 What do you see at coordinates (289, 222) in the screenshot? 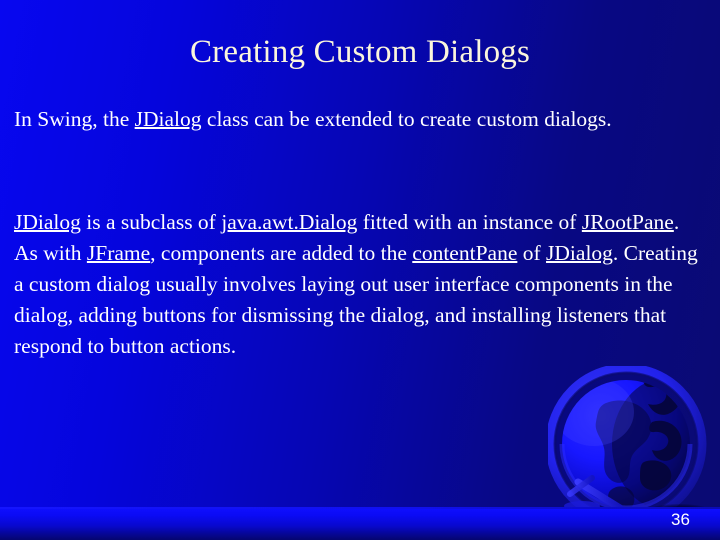
I see `code-term: java.awt.Dialog` at bounding box center [289, 222].